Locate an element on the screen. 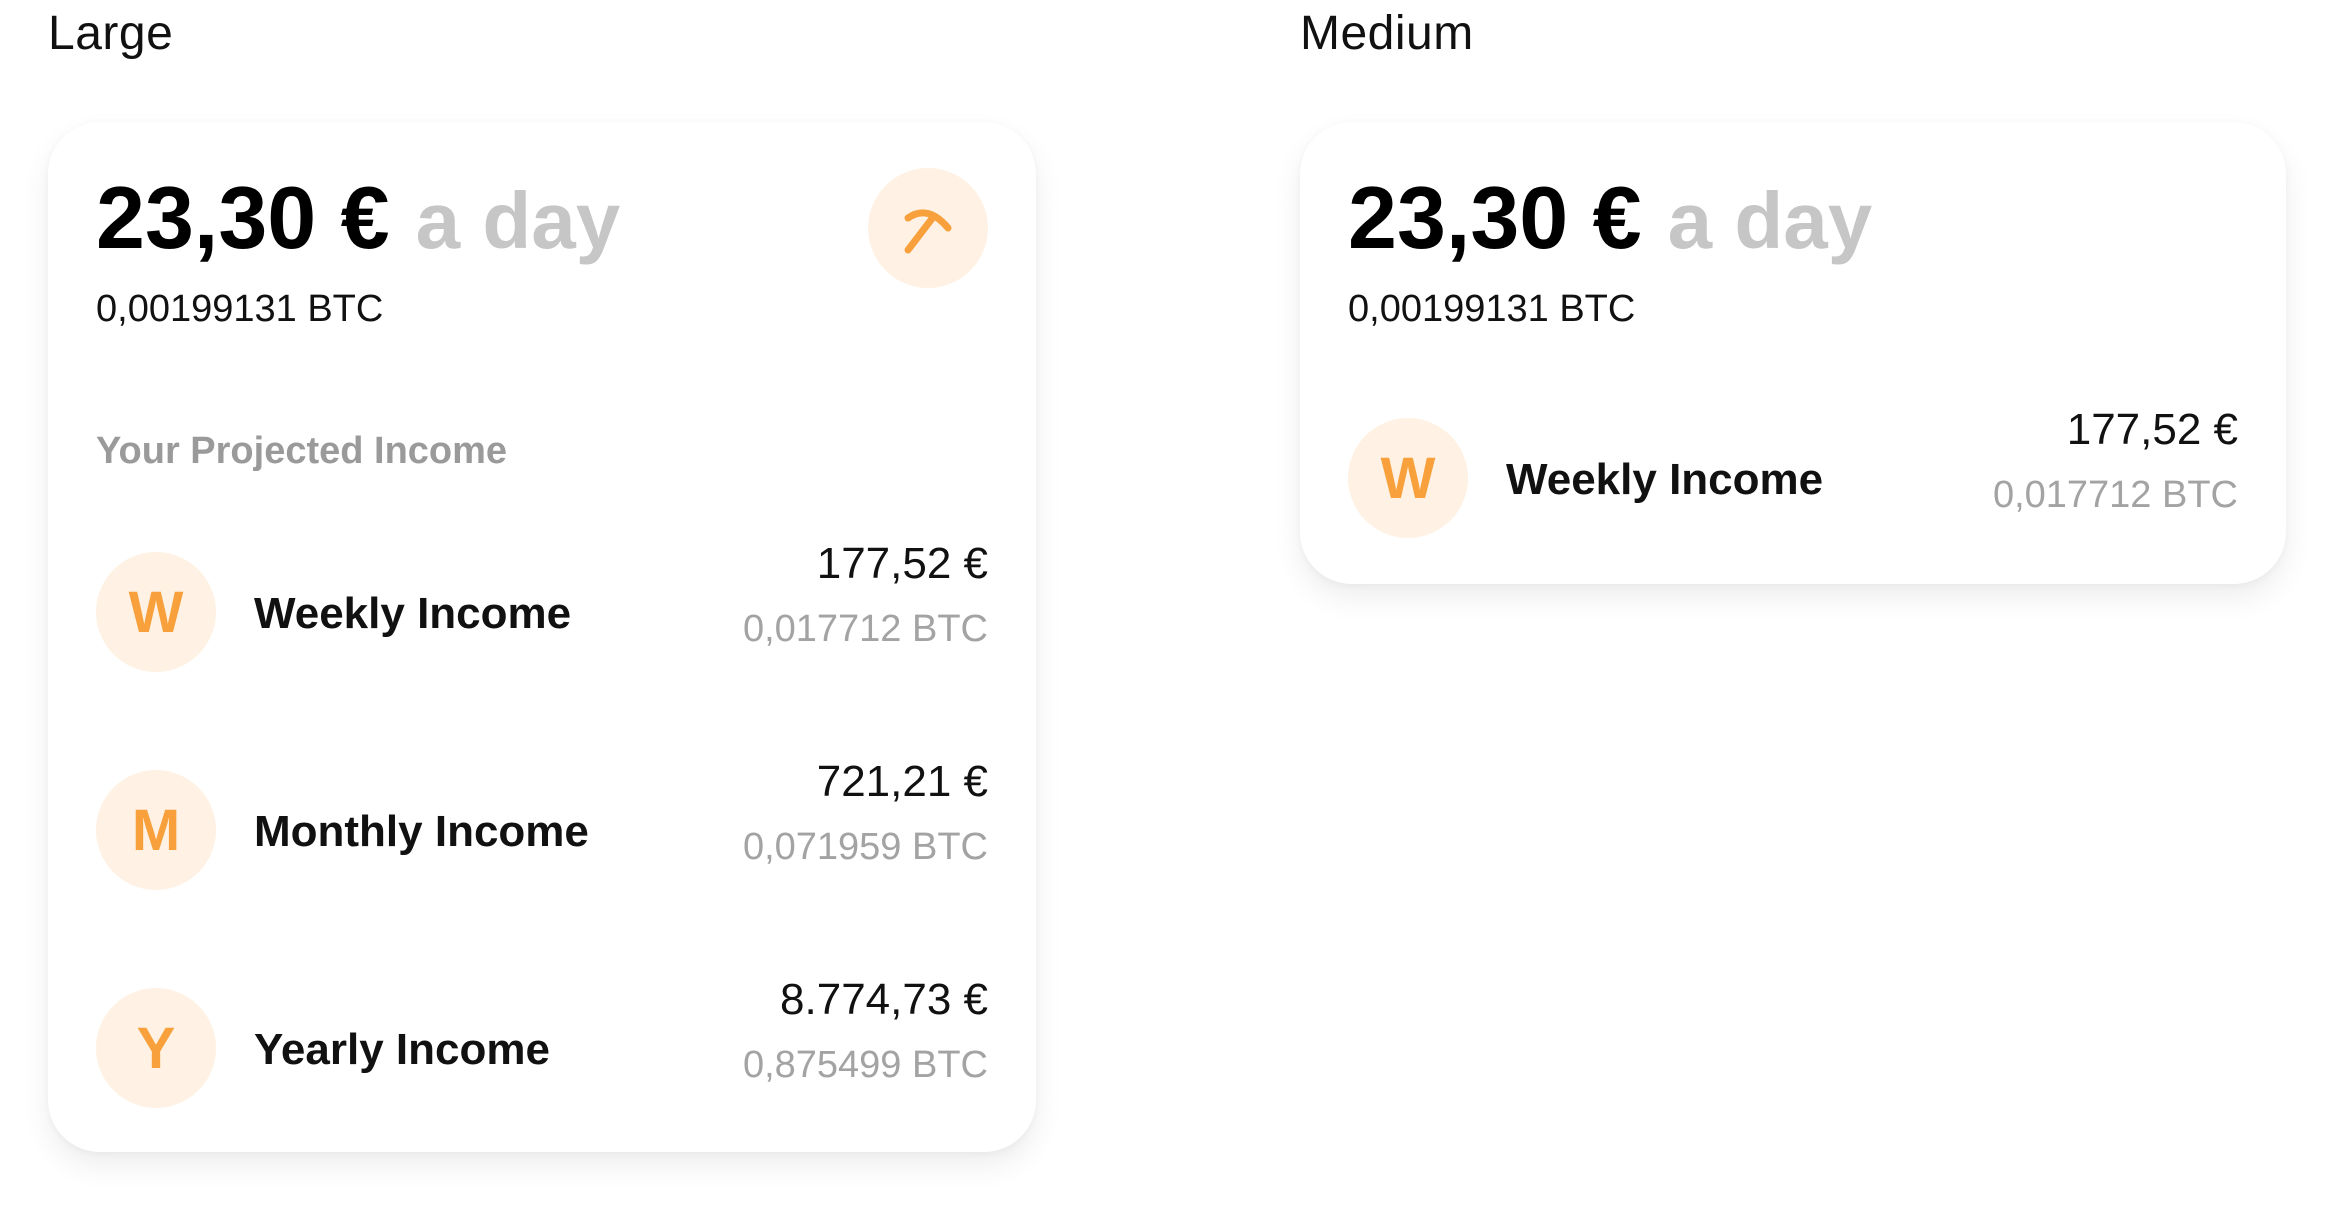  mining-button is located at coordinates (928, 228).